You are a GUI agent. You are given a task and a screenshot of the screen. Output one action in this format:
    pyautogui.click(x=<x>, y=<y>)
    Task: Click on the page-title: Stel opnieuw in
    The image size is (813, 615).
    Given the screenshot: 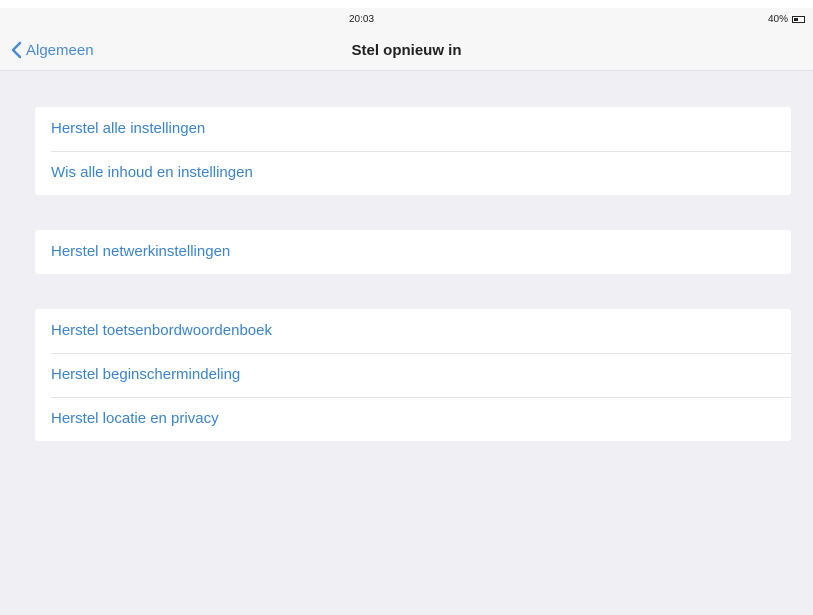 What is the action you would take?
    pyautogui.click(x=406, y=50)
    